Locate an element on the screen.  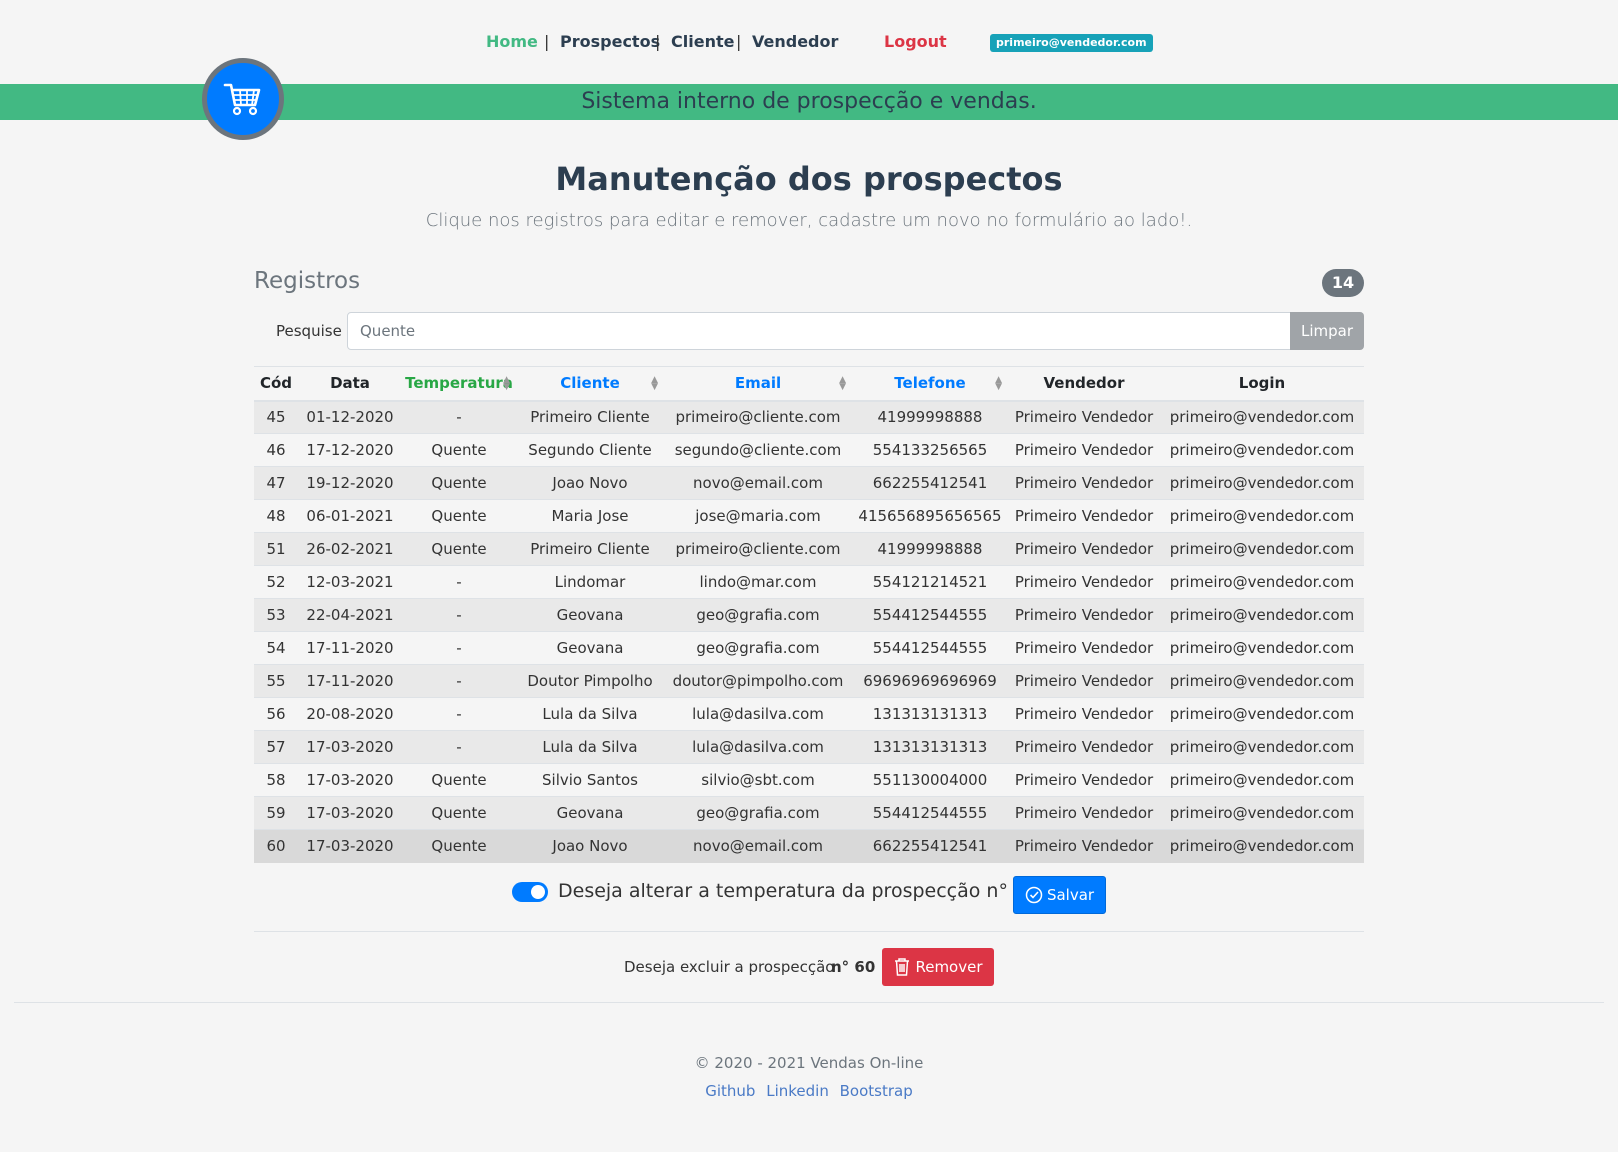
page-title: Manutenção dos prospectos is located at coordinates (809, 179).